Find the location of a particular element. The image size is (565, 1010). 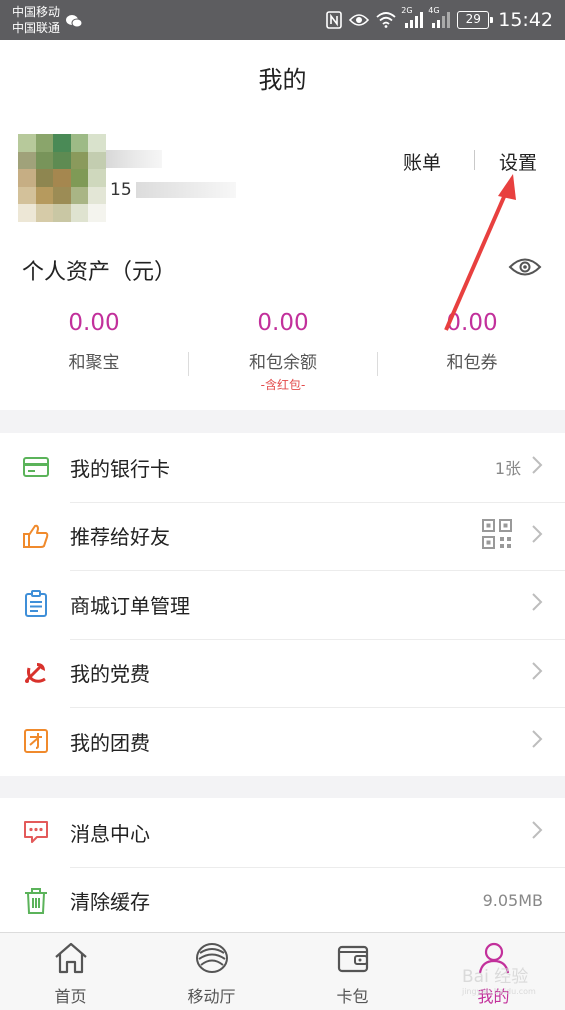

watermark: Bai 经验 jingyan.baidu.com is located at coordinates (499, 979).